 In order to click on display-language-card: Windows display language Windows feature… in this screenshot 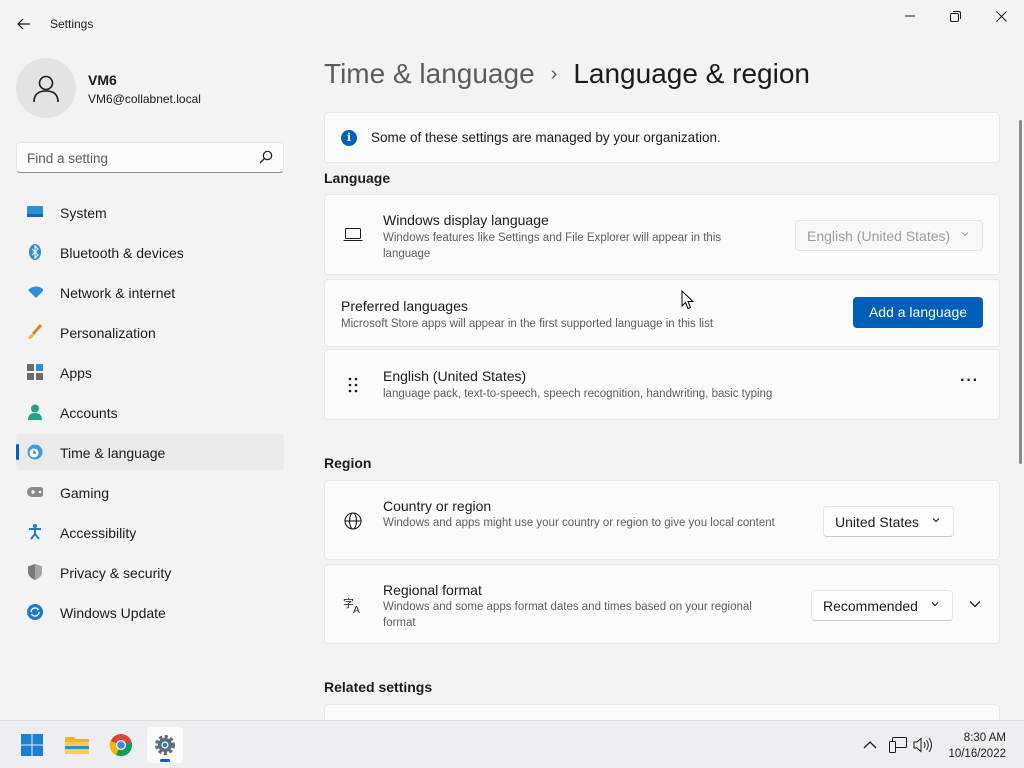, I will do `click(662, 234)`.